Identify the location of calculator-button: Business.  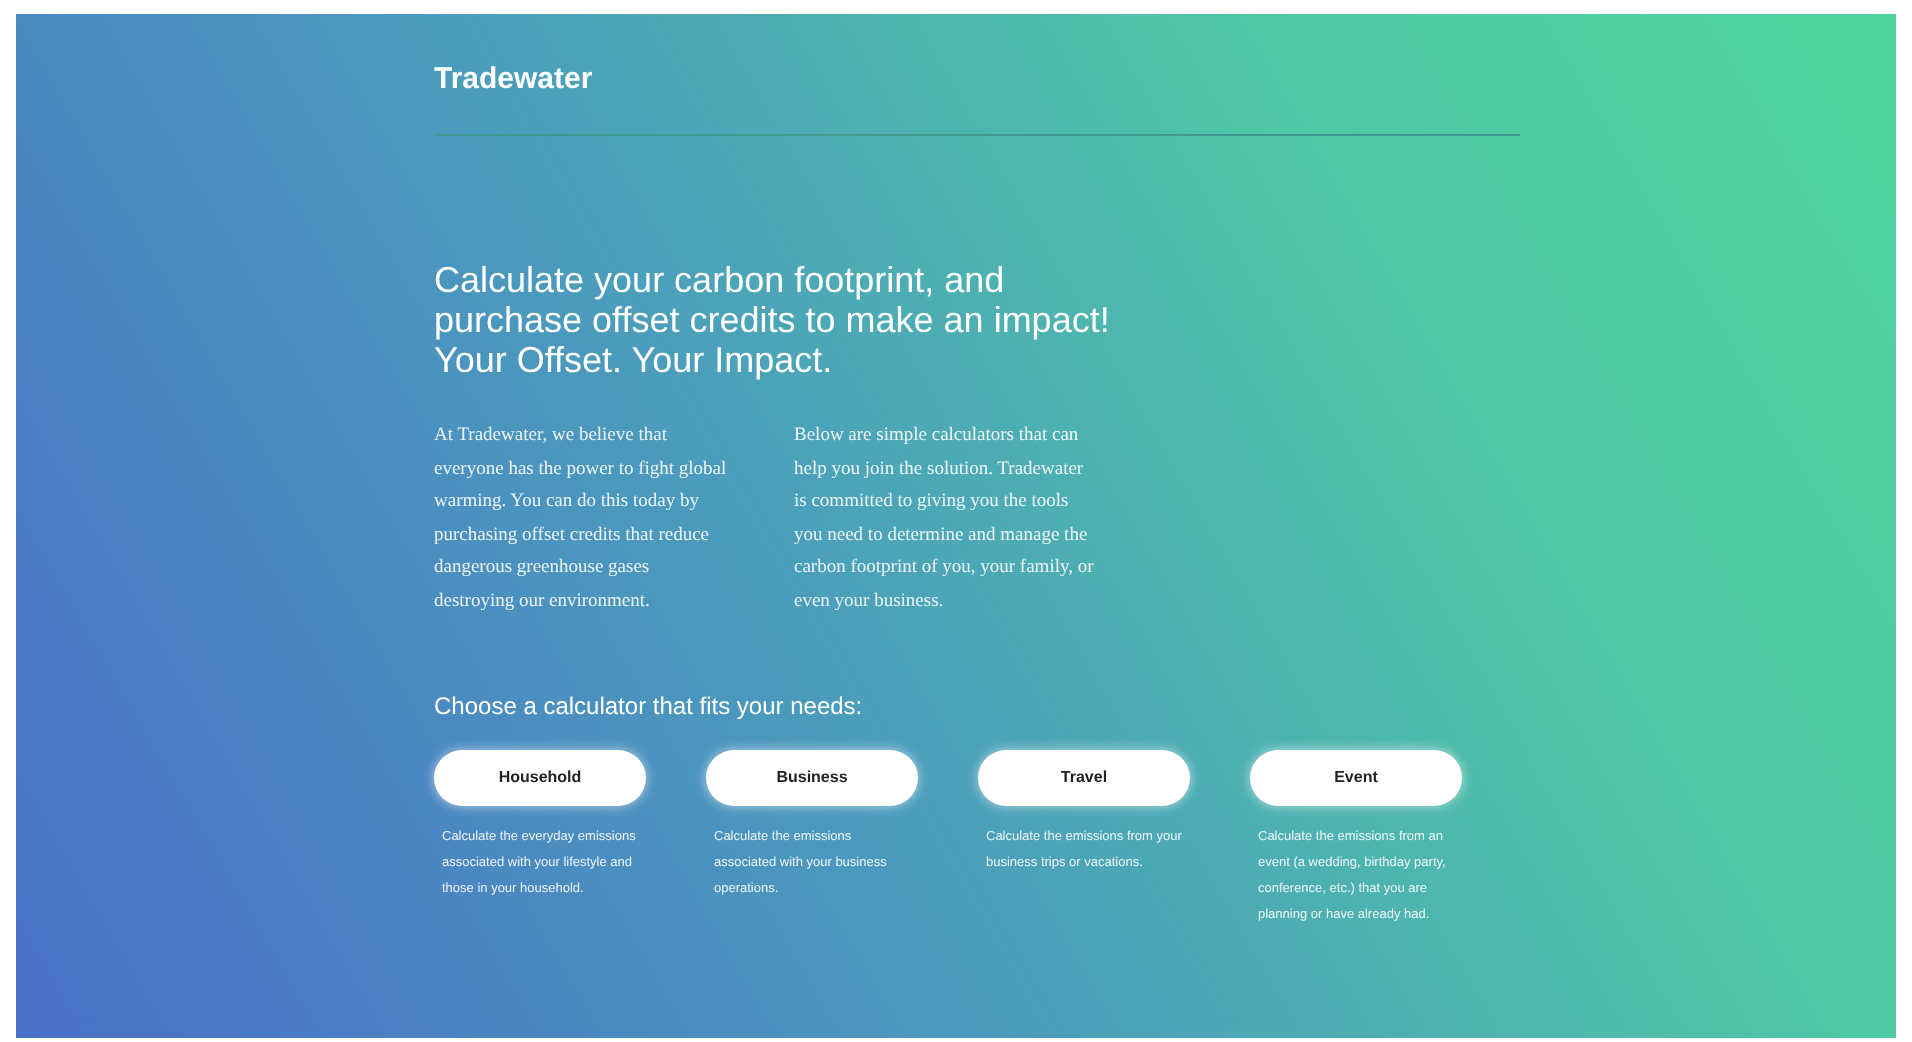
(812, 778).